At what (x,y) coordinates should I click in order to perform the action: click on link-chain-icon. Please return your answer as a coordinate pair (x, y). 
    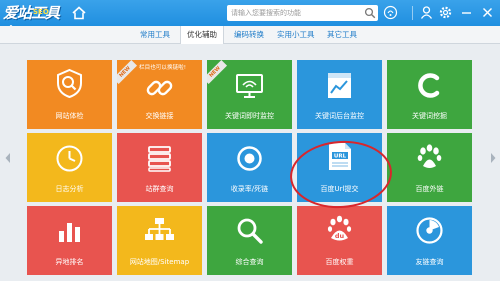
    Looking at the image, I should click on (159, 88).